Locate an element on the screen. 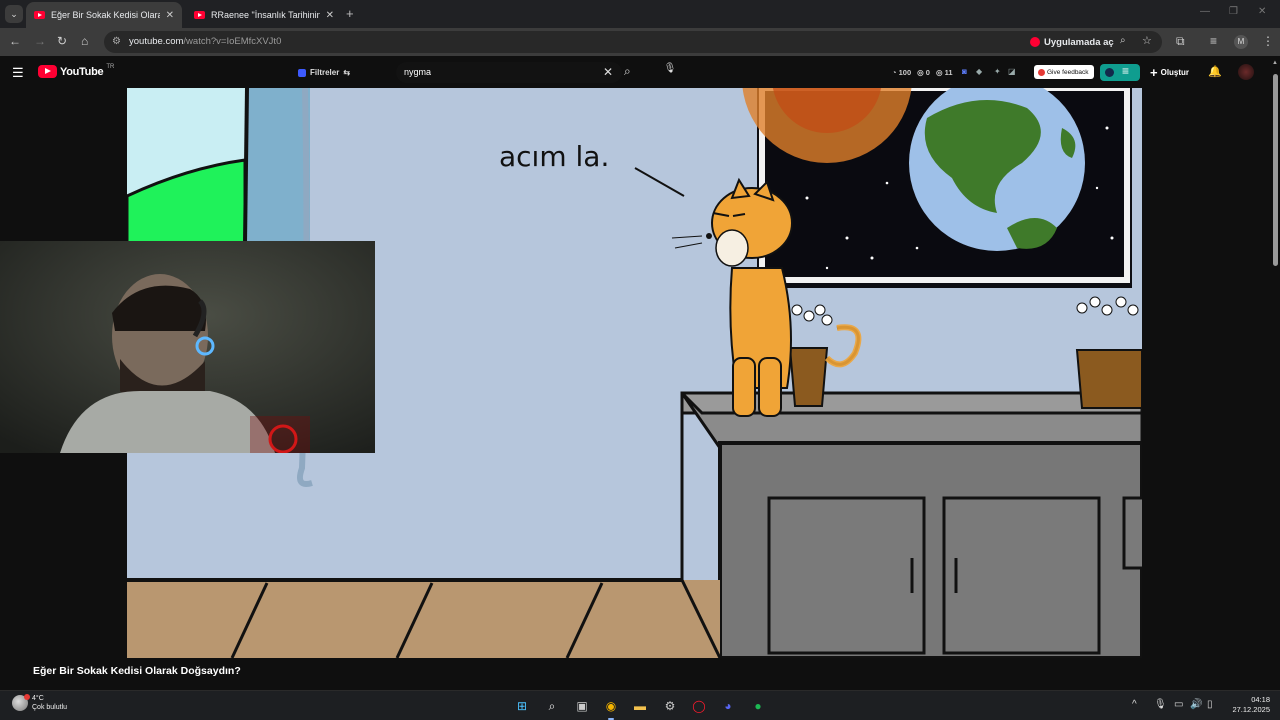  volume-icon: 🔊 is located at coordinates (1196, 704).